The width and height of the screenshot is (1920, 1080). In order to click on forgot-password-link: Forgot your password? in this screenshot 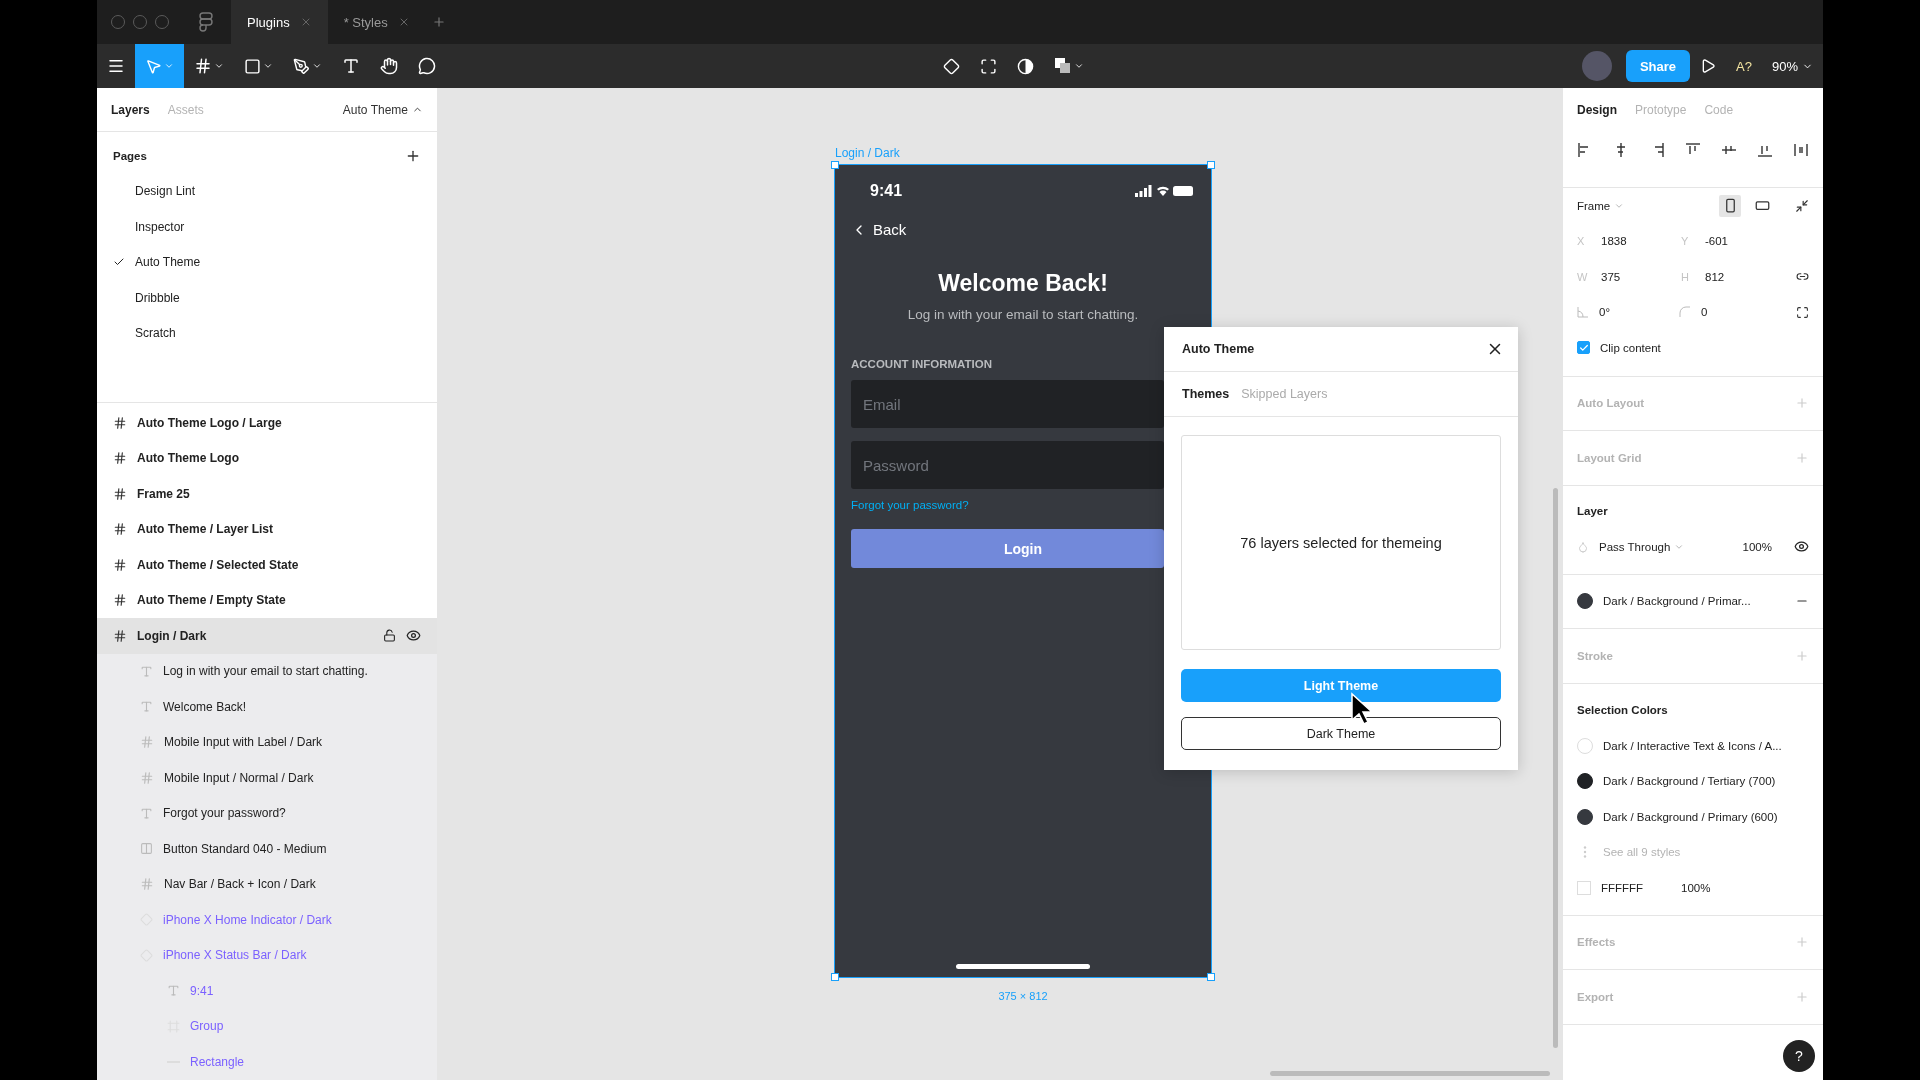, I will do `click(910, 505)`.